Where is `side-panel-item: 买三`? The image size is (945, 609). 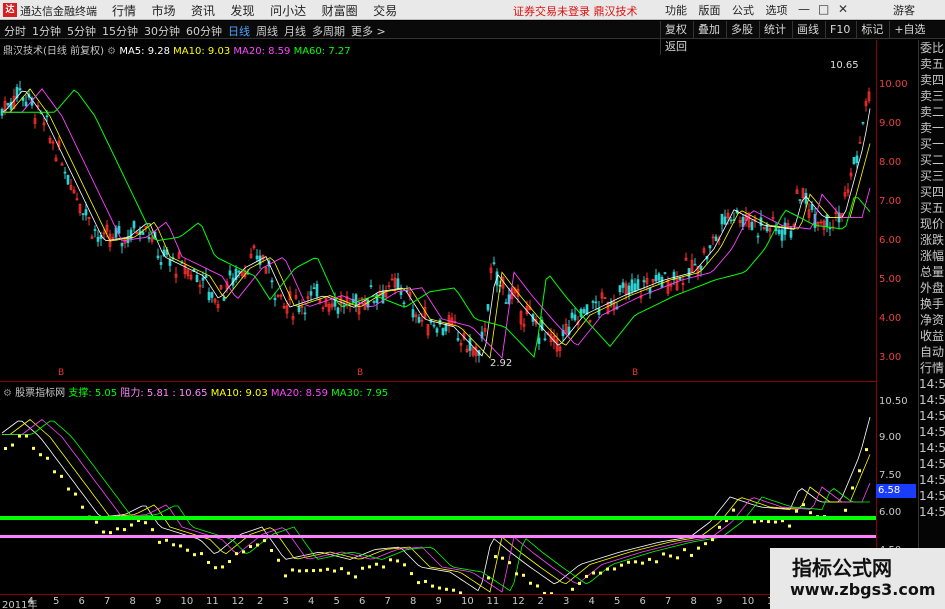 side-panel-item: 买三 is located at coordinates (932, 176).